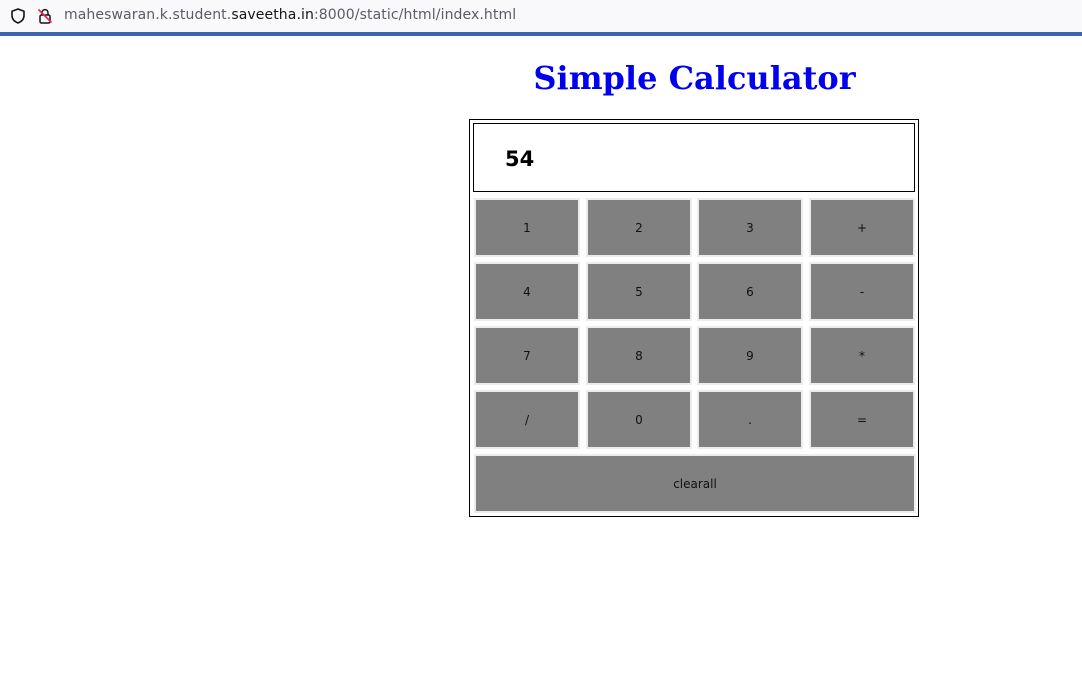  Describe the element at coordinates (750, 291) in the screenshot. I see `key-6: 6` at that location.